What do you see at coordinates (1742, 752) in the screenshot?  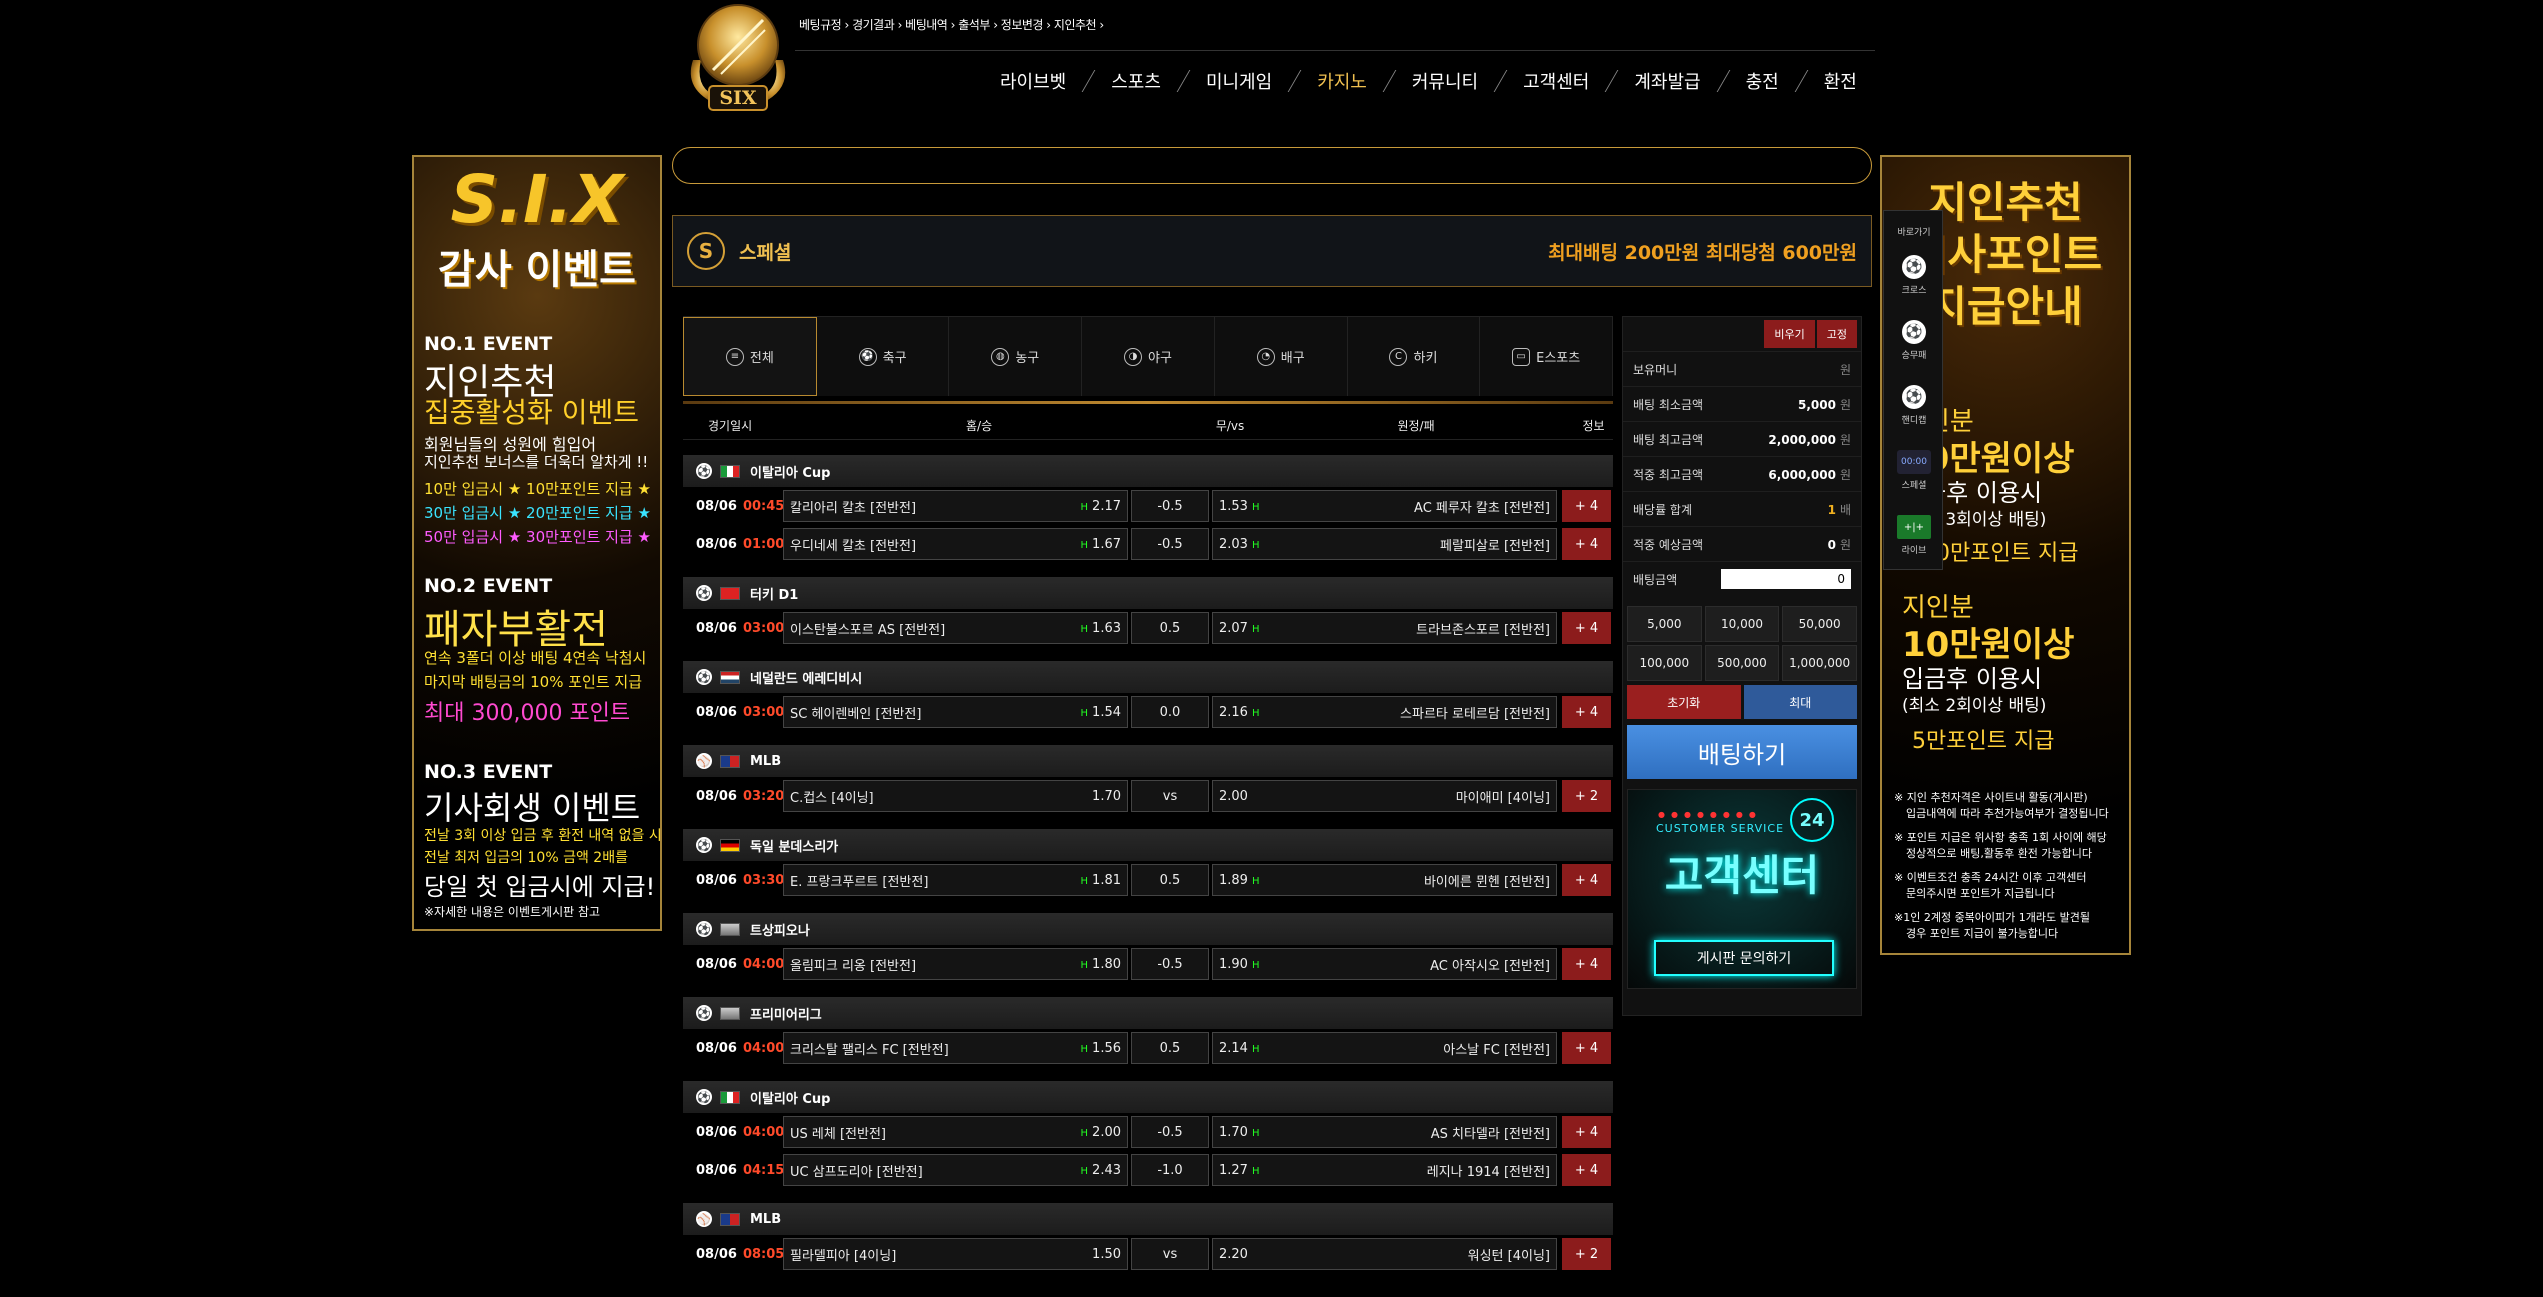 I see `place-bet-button: 배팅하기` at bounding box center [1742, 752].